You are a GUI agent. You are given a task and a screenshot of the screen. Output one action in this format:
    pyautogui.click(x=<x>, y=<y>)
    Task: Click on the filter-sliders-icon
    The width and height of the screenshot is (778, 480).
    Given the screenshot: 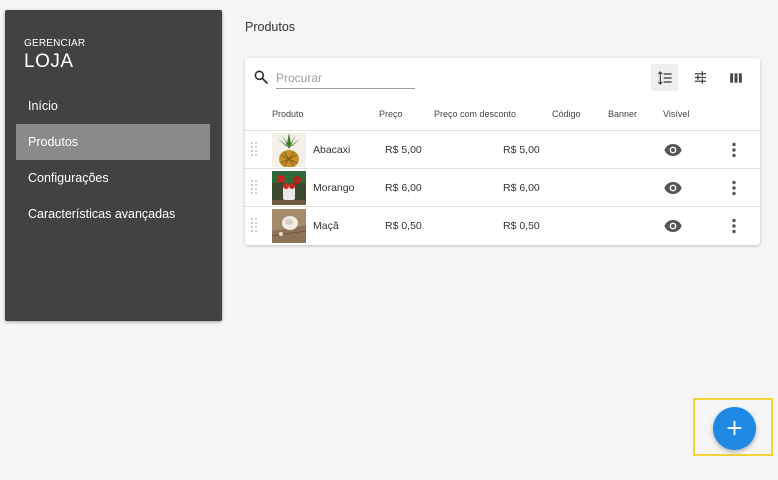 What is the action you would take?
    pyautogui.click(x=700, y=77)
    